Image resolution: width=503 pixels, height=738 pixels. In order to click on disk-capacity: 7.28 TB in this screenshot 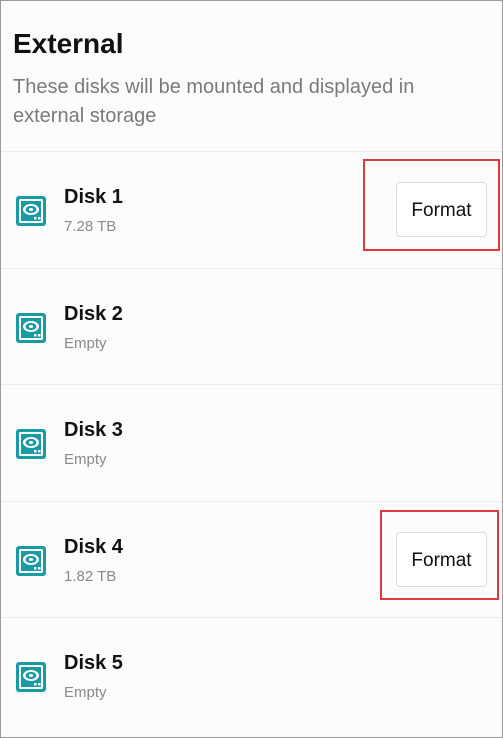, I will do `click(90, 226)`.